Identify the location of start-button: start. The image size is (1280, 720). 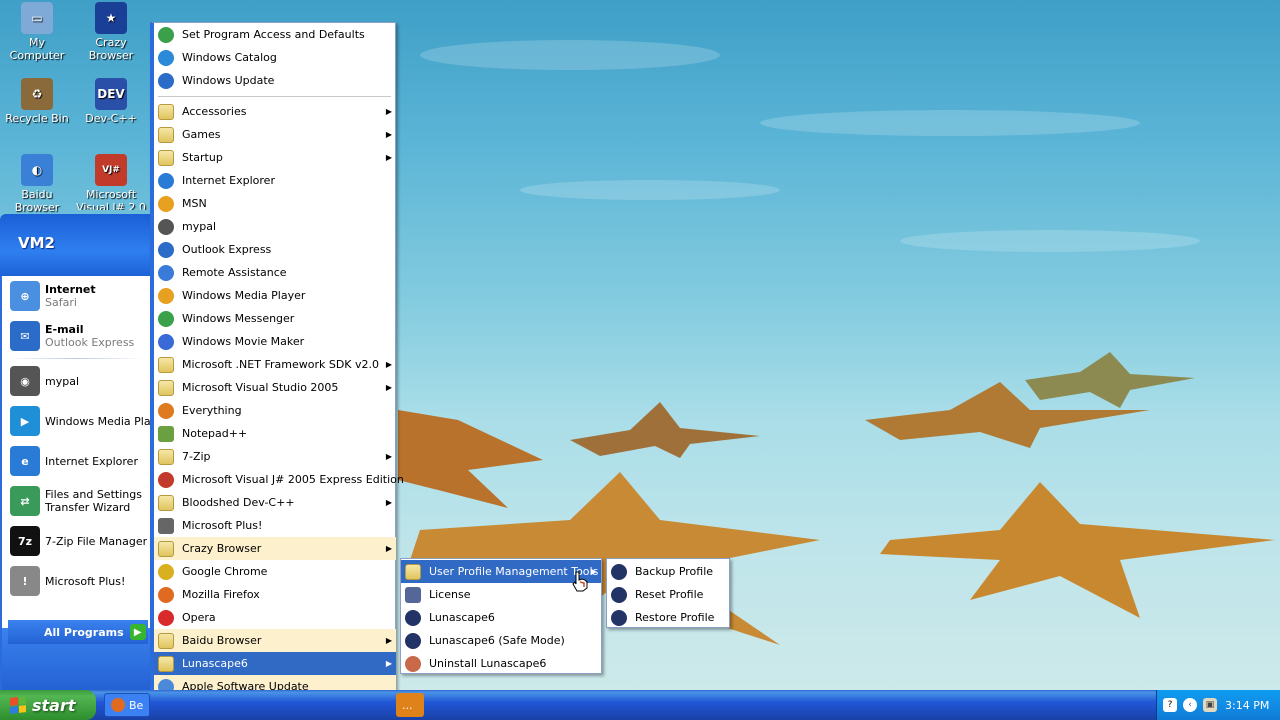
(48, 705).